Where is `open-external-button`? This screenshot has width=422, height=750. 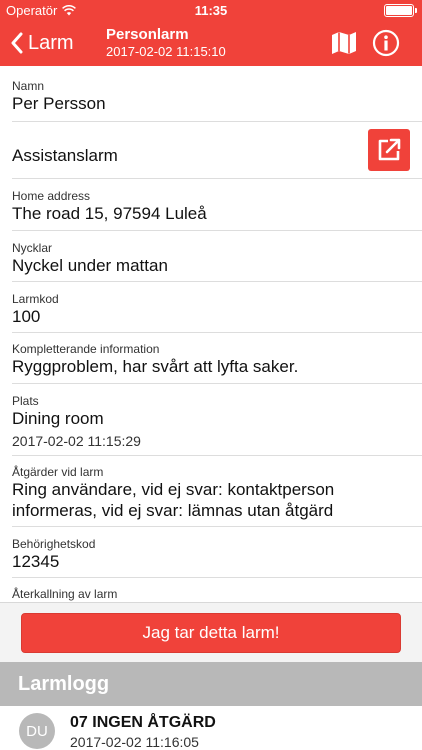
open-external-button is located at coordinates (389, 150).